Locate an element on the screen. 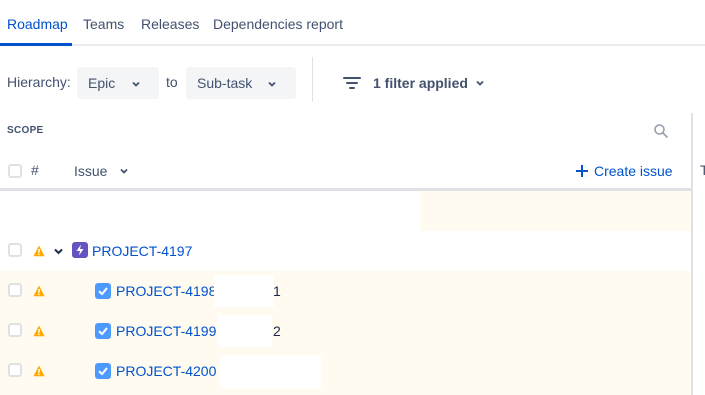 This screenshot has width=705, height=395. active-tab-indicator is located at coordinates (36, 44).